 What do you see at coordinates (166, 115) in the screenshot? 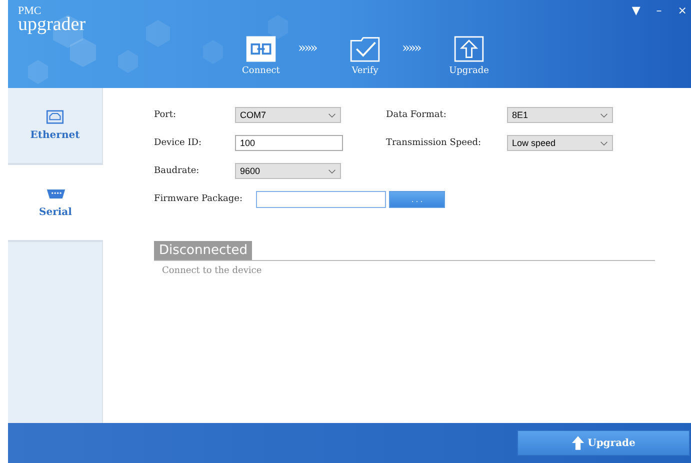
I see `field-label: Port:` at bounding box center [166, 115].